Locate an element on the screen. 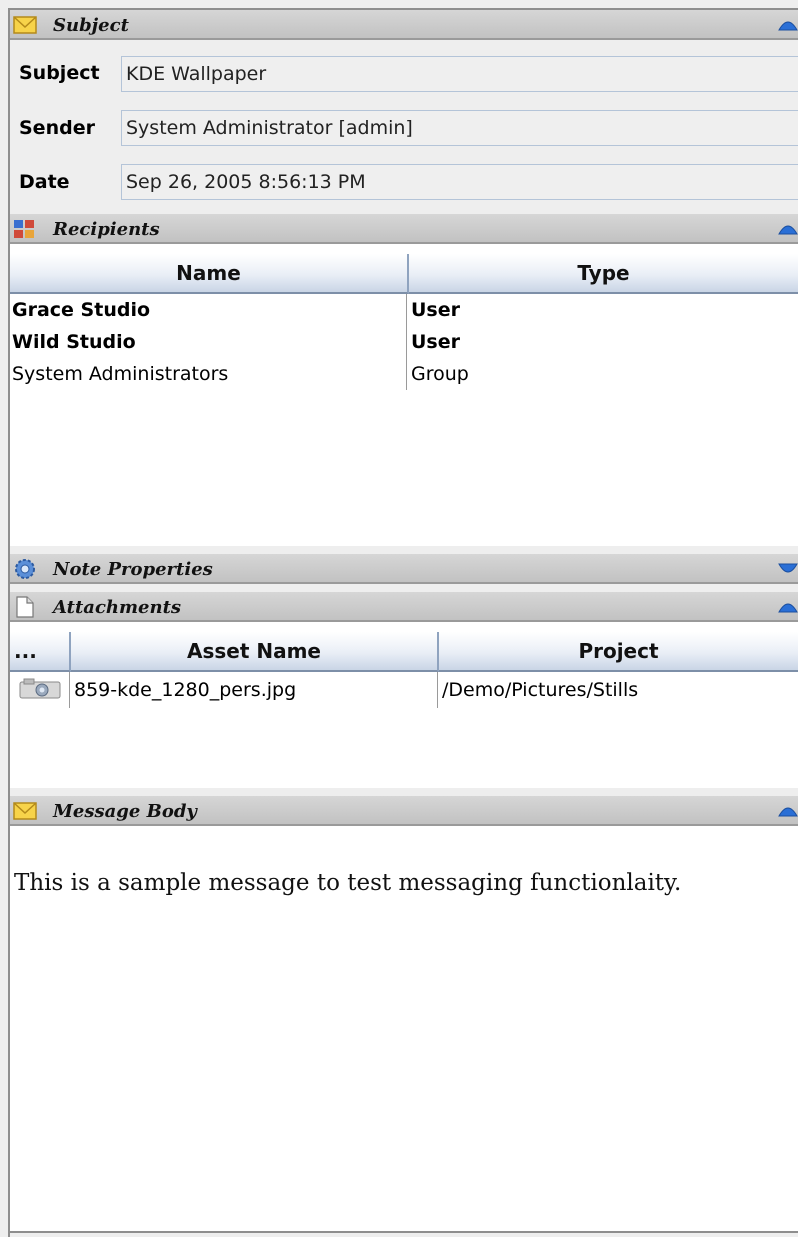 The image size is (798, 1237). attachment-project: /Demo/Pictures/Stills is located at coordinates (540, 690).